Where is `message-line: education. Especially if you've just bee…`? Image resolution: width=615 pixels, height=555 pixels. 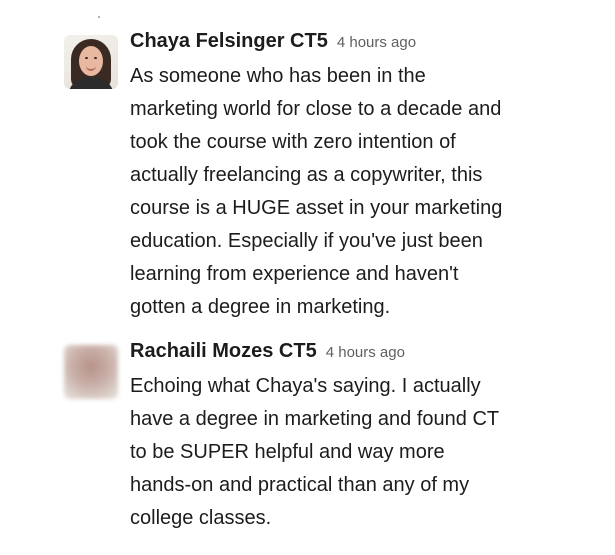 message-line: education. Especially if you've just bee… is located at coordinates (306, 241).